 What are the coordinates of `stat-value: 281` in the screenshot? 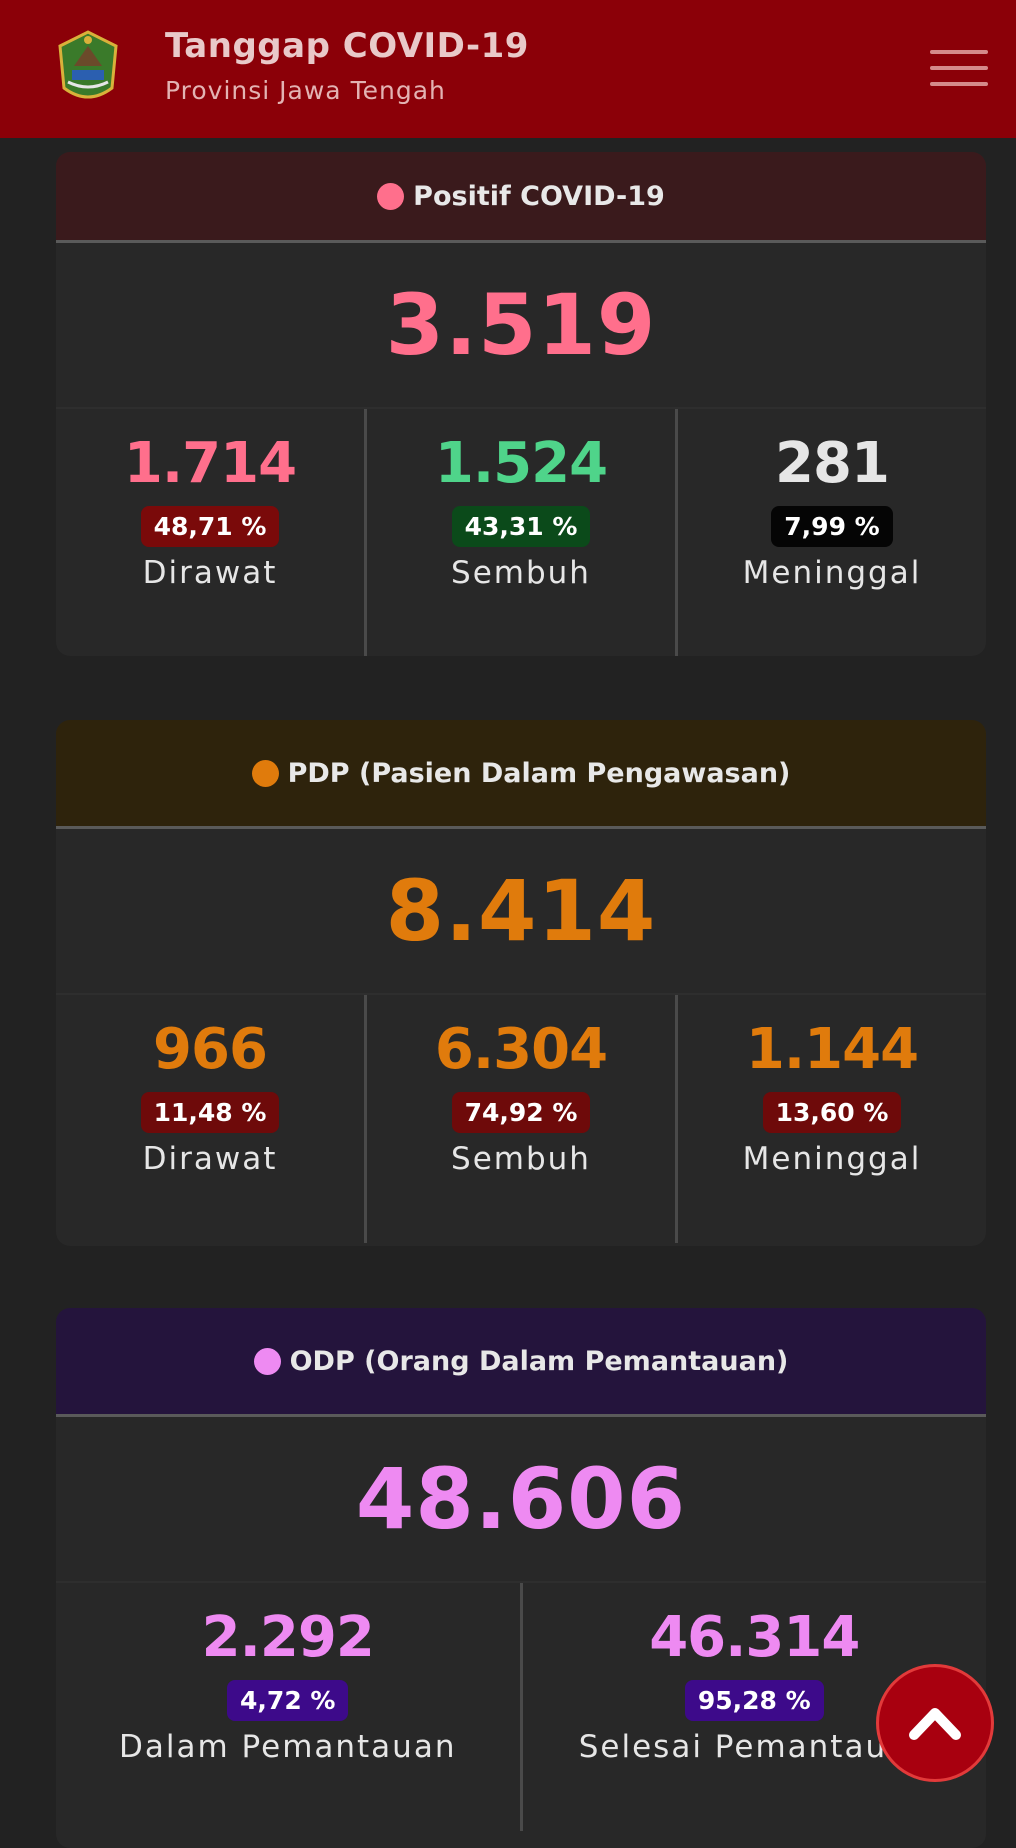 It's located at (832, 463).